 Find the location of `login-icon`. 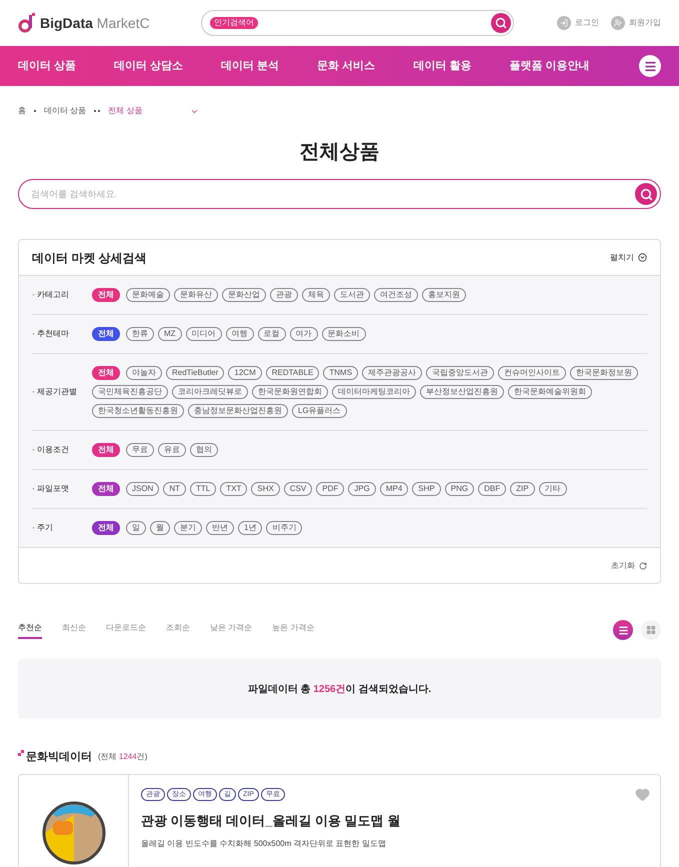

login-icon is located at coordinates (564, 23).